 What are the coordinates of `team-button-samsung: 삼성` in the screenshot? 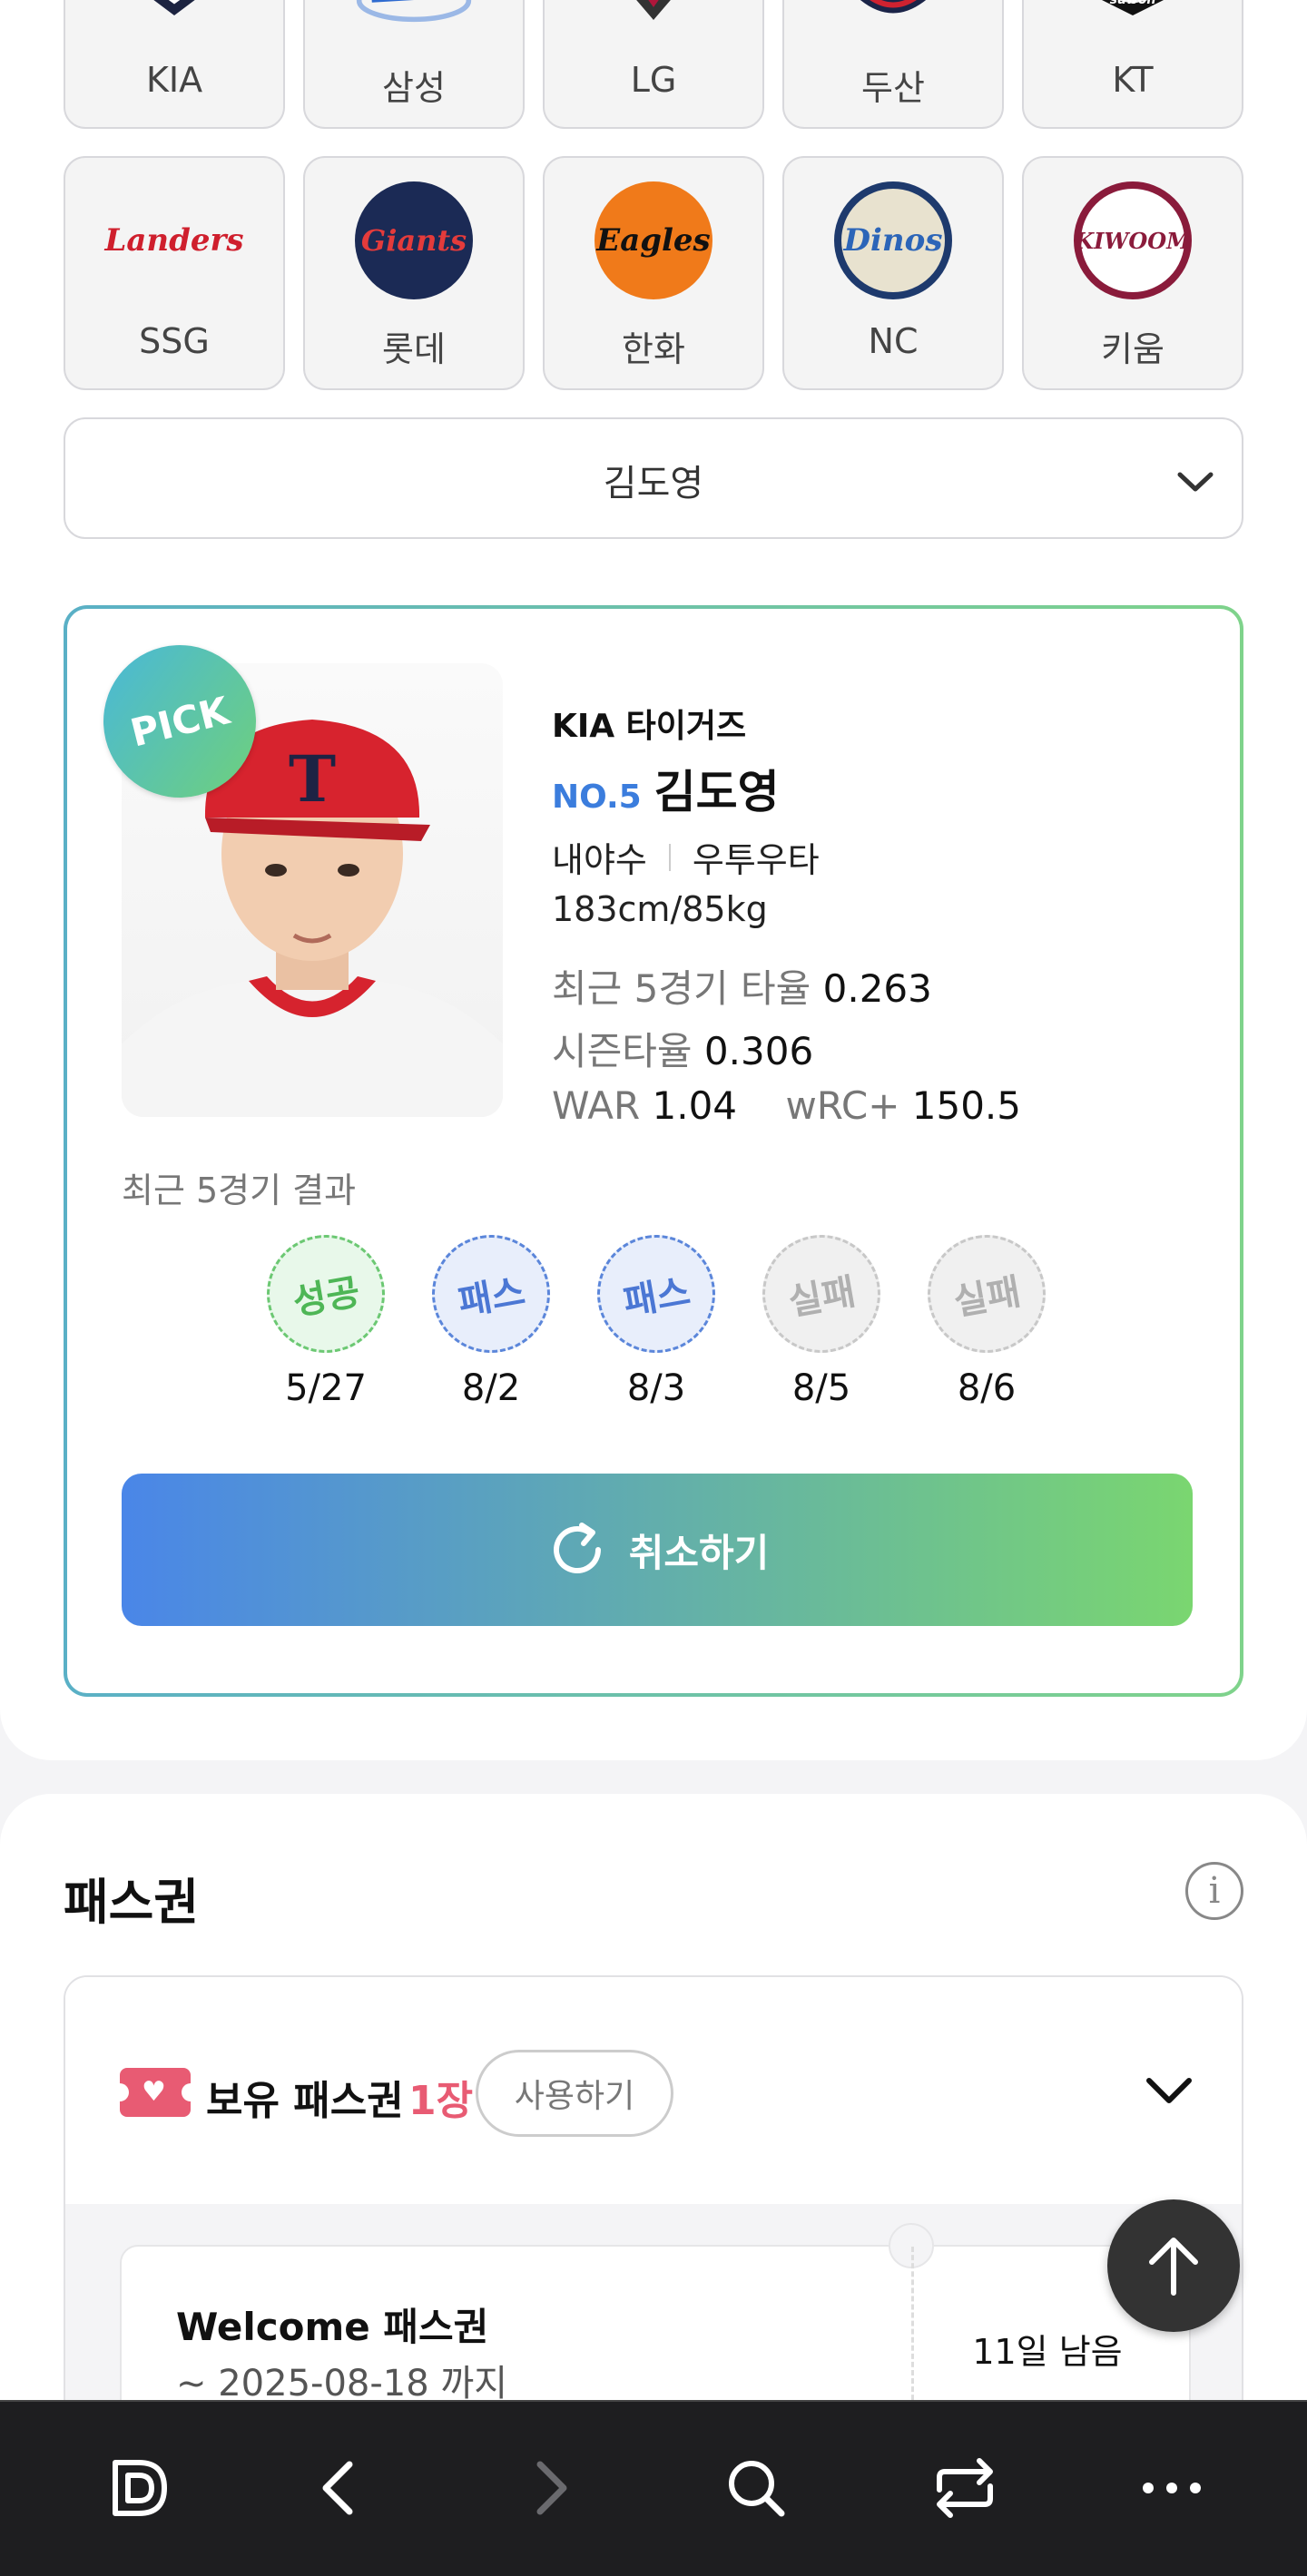 It's located at (414, 64).